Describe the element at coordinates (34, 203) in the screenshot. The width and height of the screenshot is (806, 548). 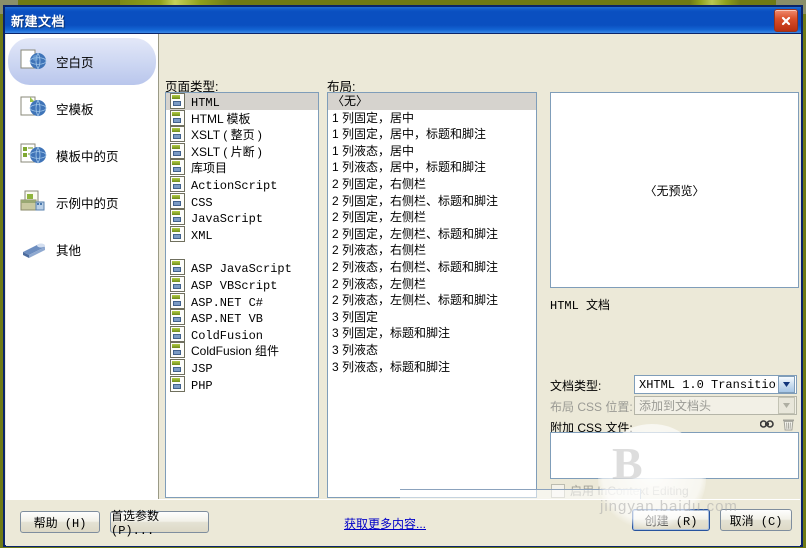
I see `page-from-sample-icon` at that location.